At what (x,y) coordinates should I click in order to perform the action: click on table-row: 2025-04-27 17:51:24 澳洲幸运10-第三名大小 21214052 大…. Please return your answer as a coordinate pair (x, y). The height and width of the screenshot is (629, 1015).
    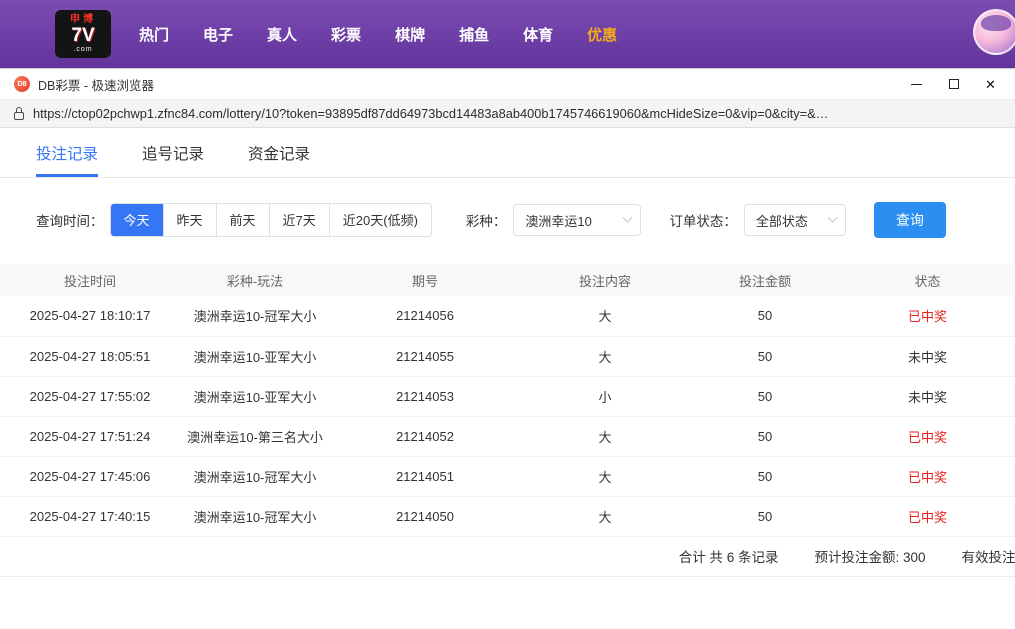
    Looking at the image, I should click on (507, 436).